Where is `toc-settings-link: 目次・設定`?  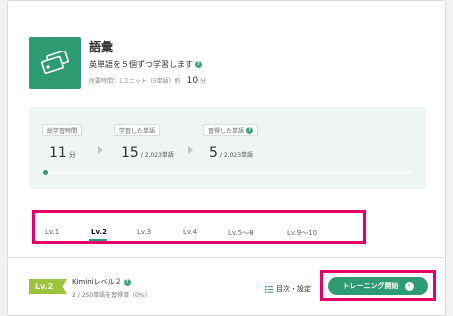
toc-settings-link: 目次・設定 is located at coordinates (288, 289).